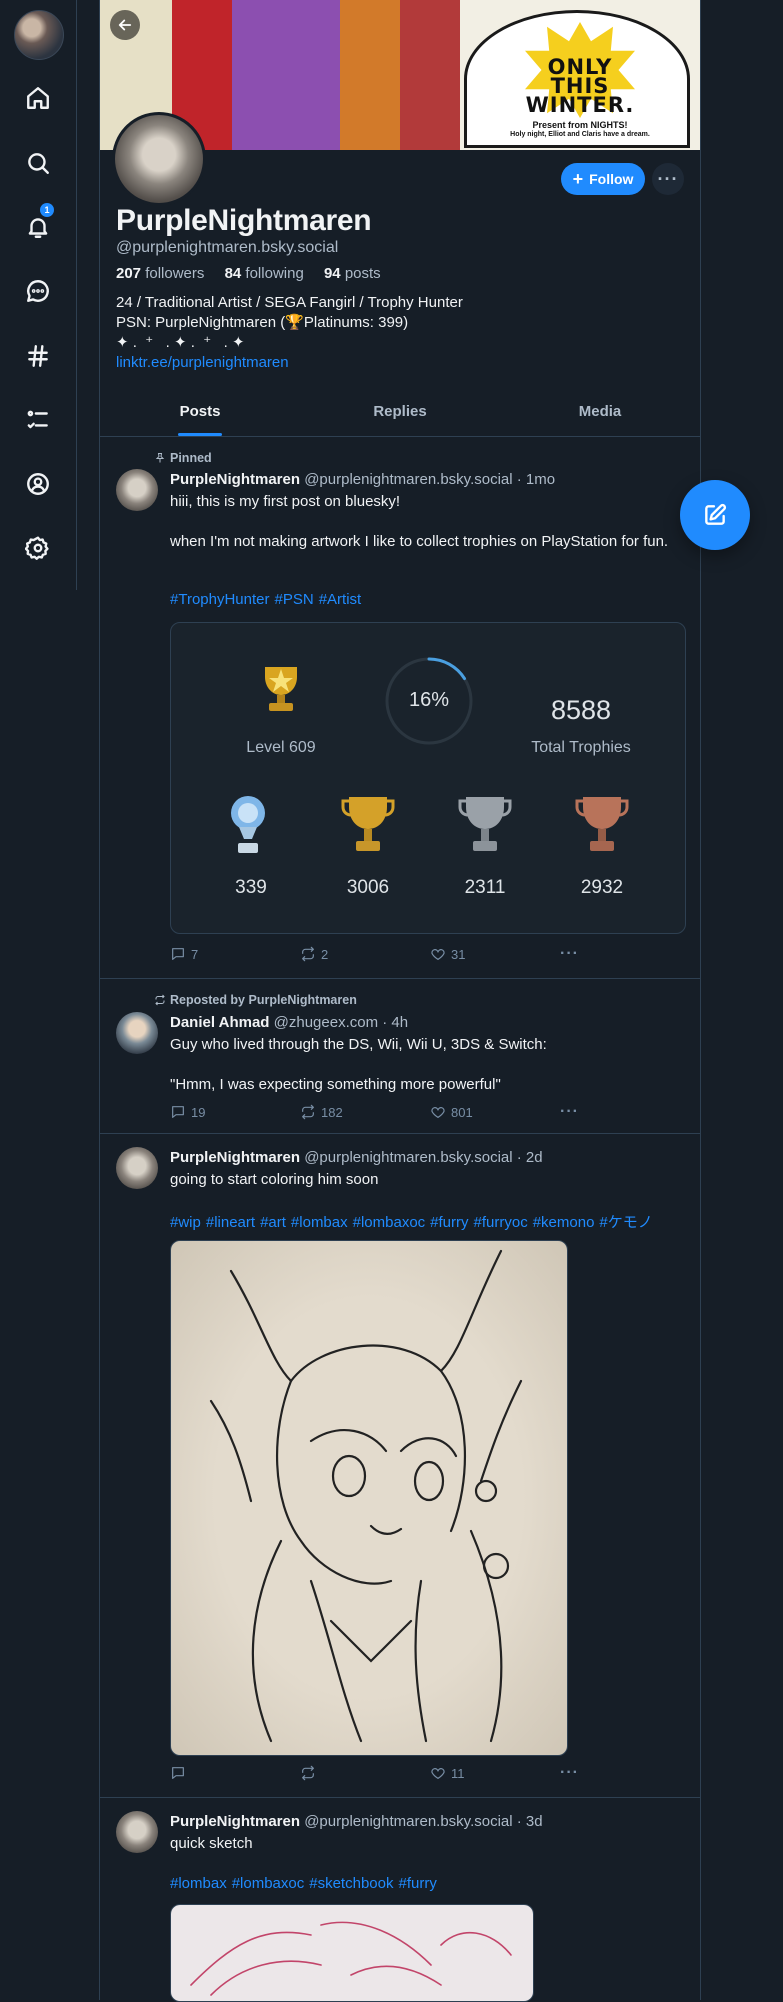 This screenshot has height=2002, width=783. Describe the element at coordinates (530, 1157) in the screenshot. I see `post-timestamp: · 2d` at that location.